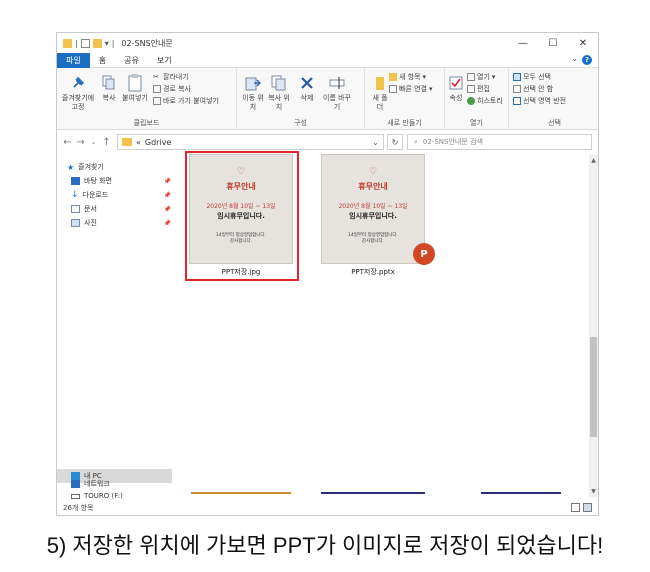 The image size is (650, 572). What do you see at coordinates (250, 142) in the screenshot?
I see `address-bar: « Gdrive ⌄` at bounding box center [250, 142].